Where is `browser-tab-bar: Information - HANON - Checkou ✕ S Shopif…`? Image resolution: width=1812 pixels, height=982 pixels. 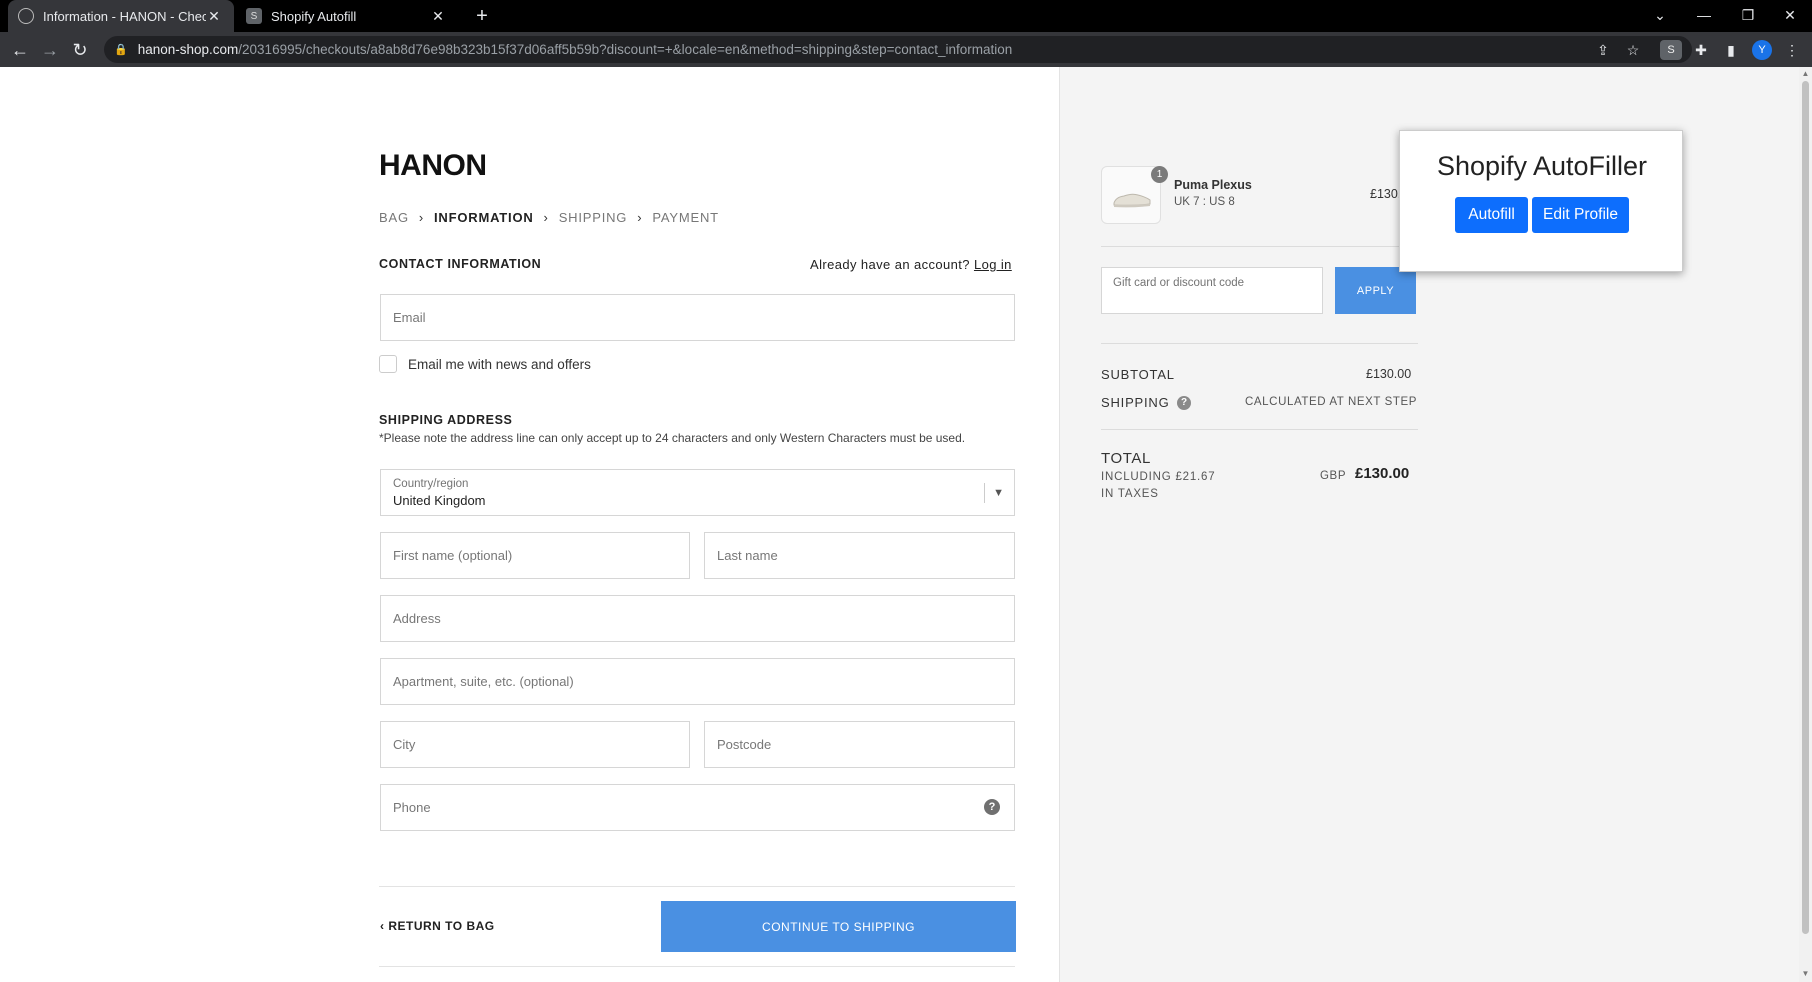 browser-tab-bar: Information - HANON - Checkou ✕ S Shopif… is located at coordinates (906, 16).